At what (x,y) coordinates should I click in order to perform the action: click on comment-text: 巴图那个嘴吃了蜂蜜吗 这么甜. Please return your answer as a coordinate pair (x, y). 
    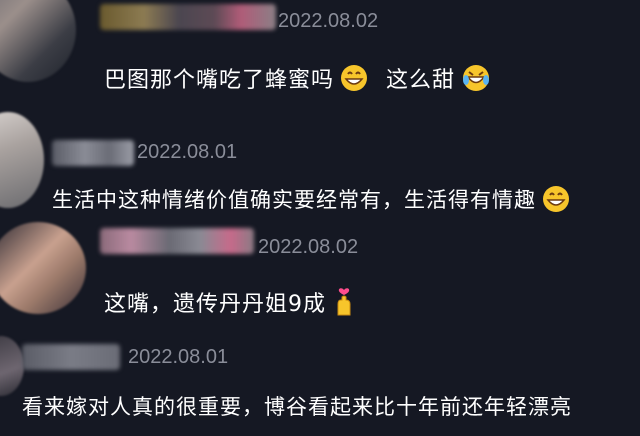
    Looking at the image, I should click on (297, 80).